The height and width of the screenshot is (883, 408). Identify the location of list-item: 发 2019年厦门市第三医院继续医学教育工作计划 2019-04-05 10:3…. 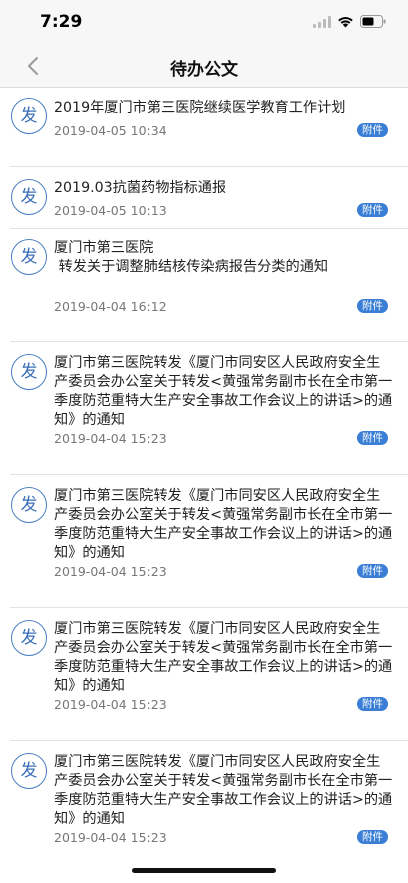
(204, 127).